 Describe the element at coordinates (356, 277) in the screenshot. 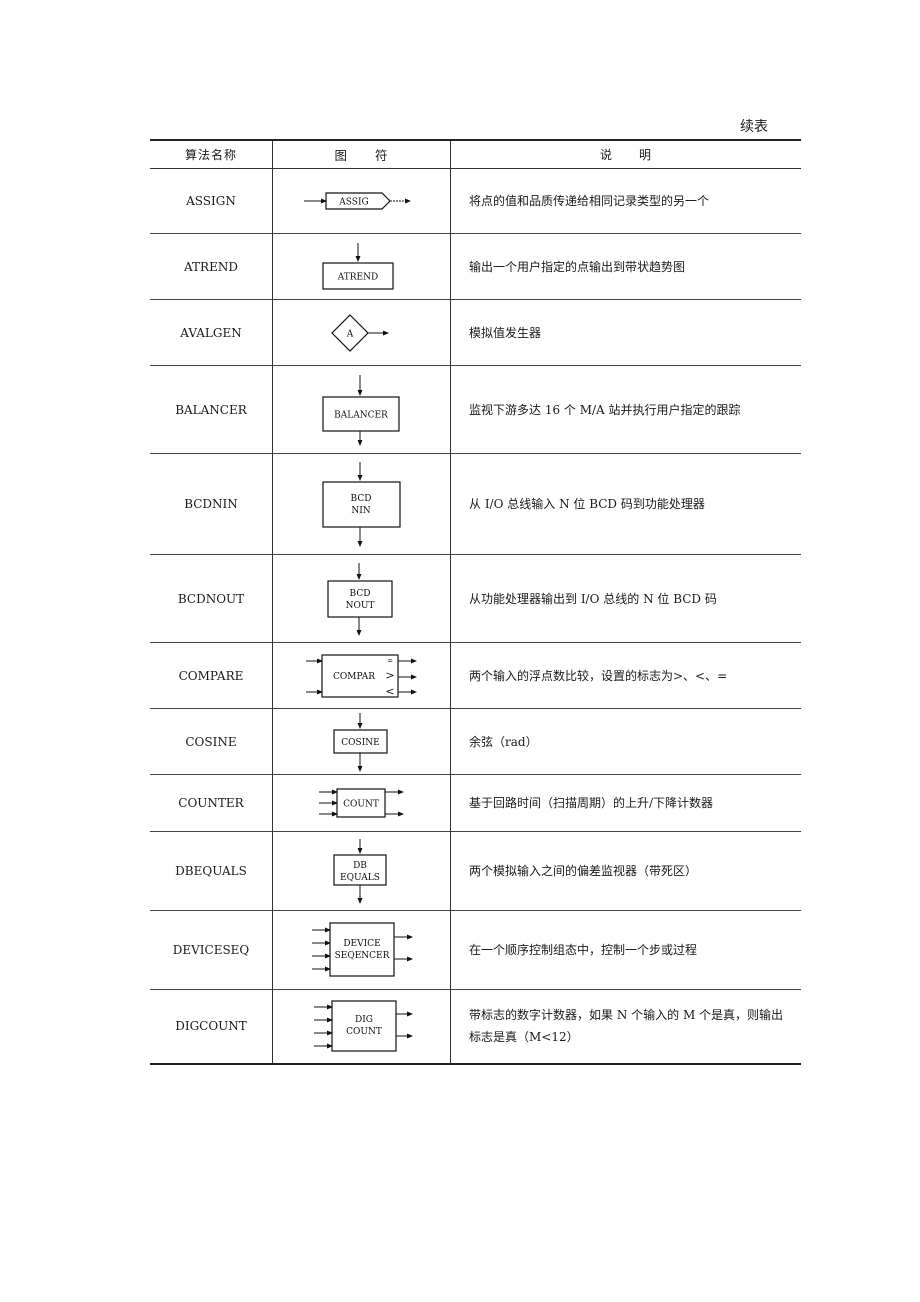

I see `block-label: ATREND` at that location.